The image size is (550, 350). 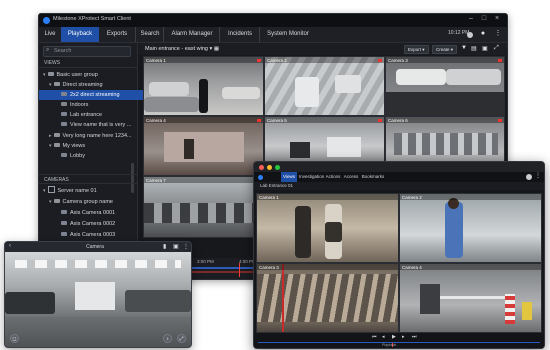 I want to click on user-icon: ●, so click(x=483, y=34).